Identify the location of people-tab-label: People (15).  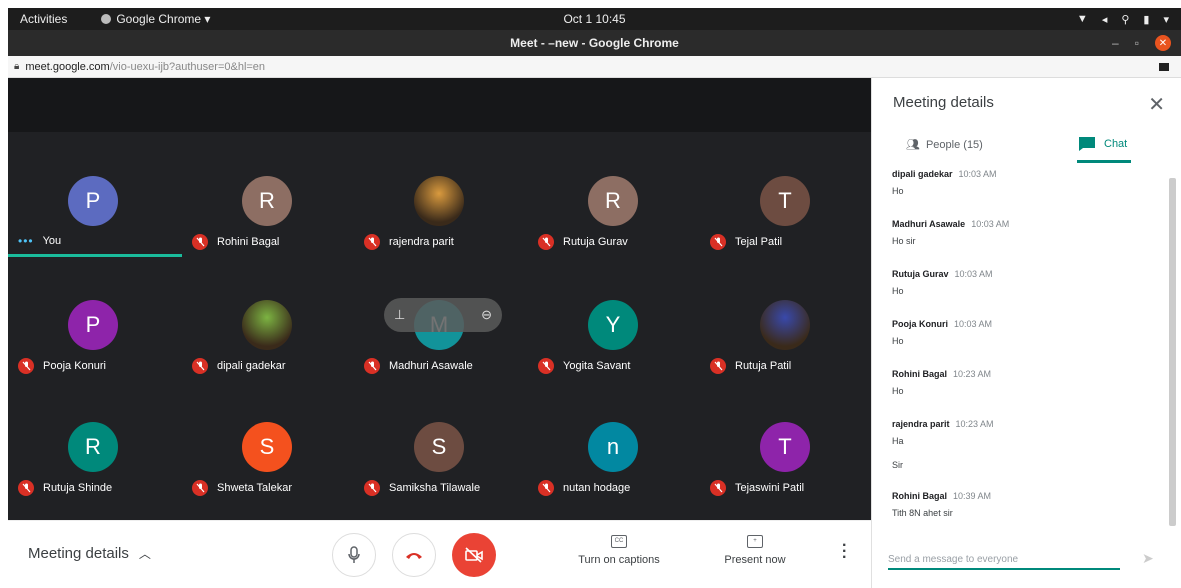
(954, 144).